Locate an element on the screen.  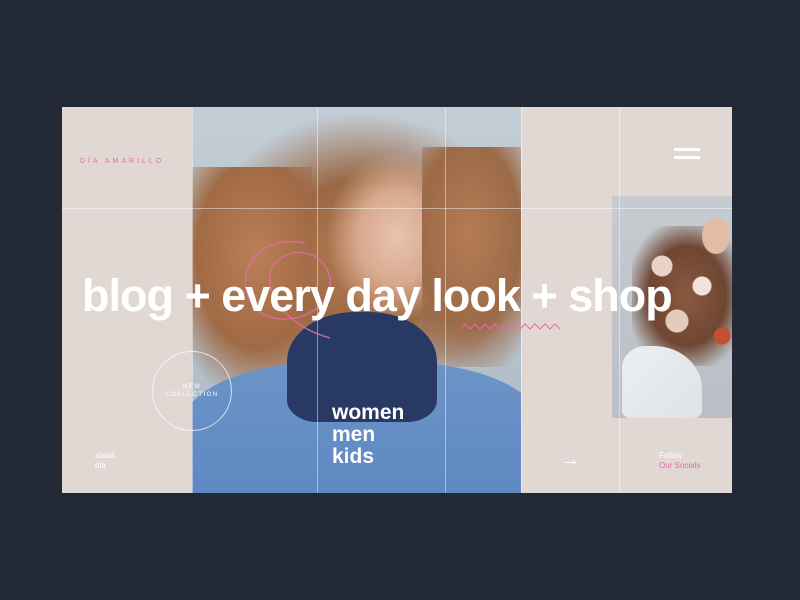
about-line1: about is located at coordinates (105, 455).